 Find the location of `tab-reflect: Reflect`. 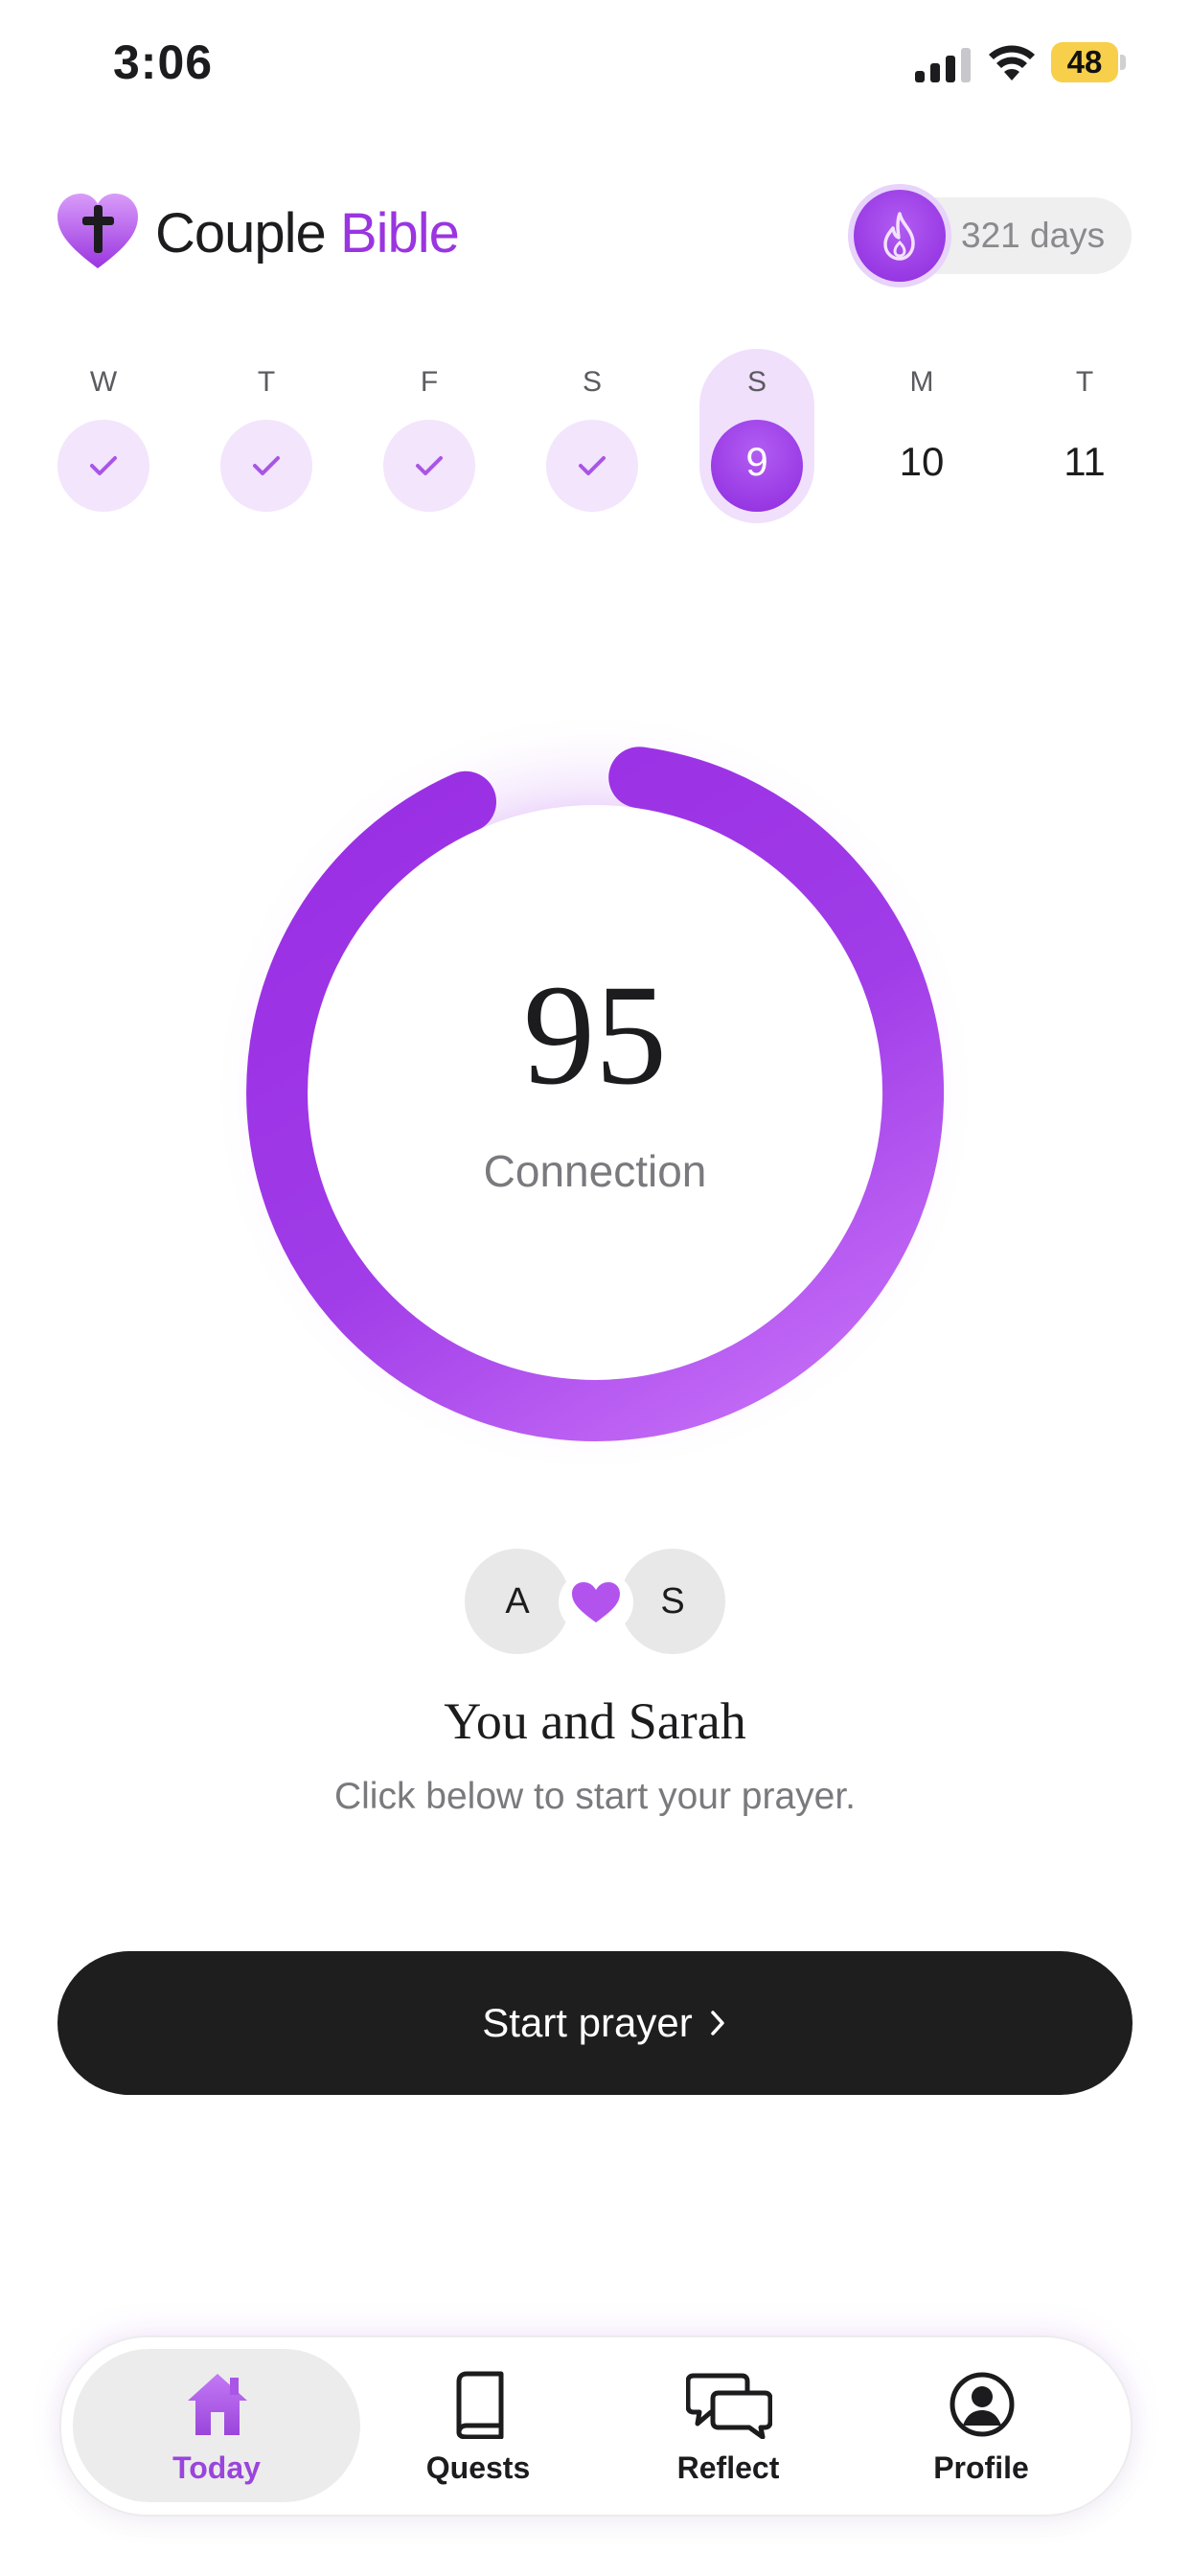

tab-reflect: Reflect is located at coordinates (728, 2425).